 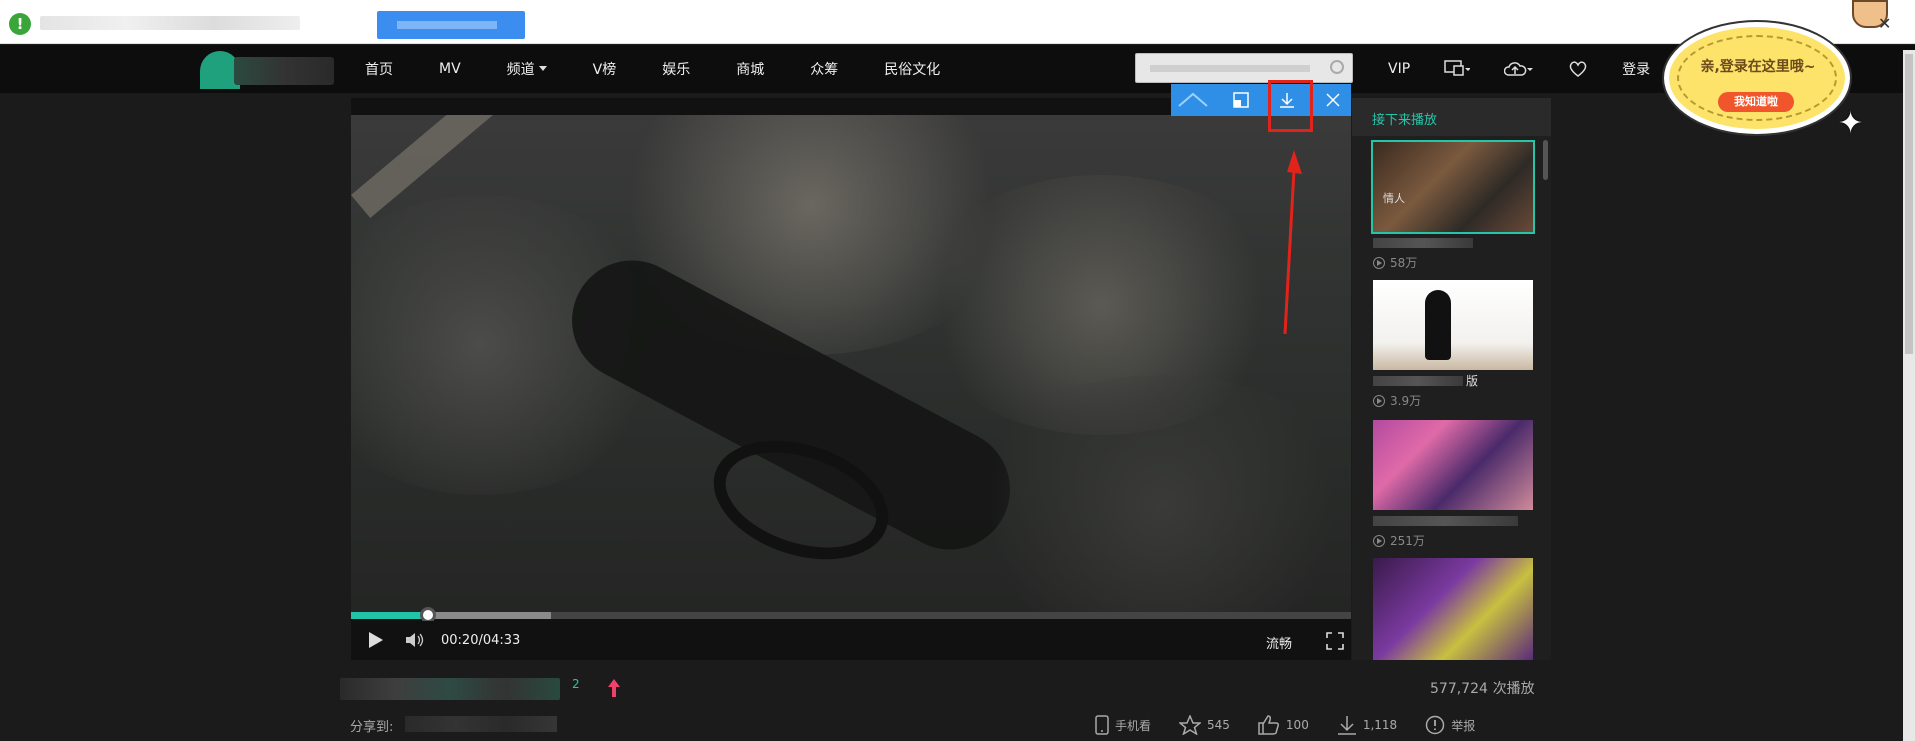 What do you see at coordinates (1472, 381) in the screenshot?
I see `list-item-title-suffix: 版` at bounding box center [1472, 381].